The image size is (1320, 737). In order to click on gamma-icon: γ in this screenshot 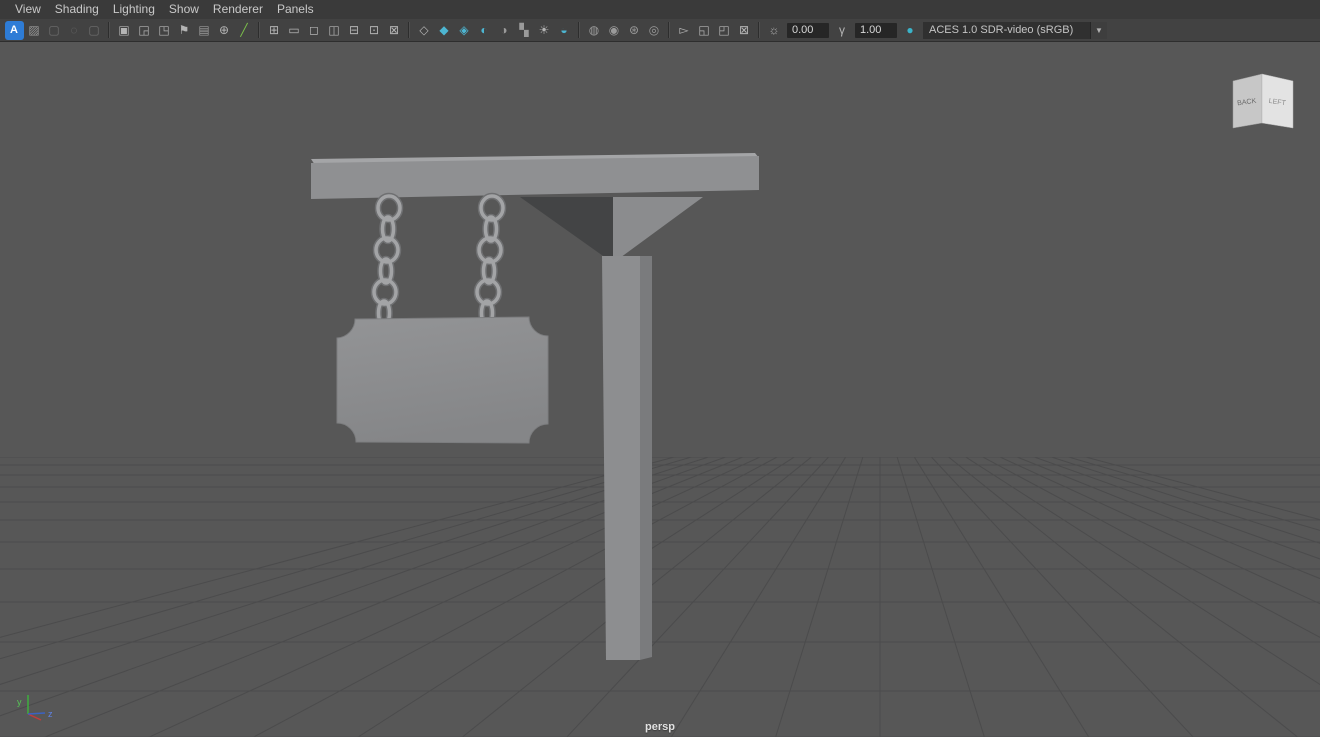, I will do `click(842, 30)`.